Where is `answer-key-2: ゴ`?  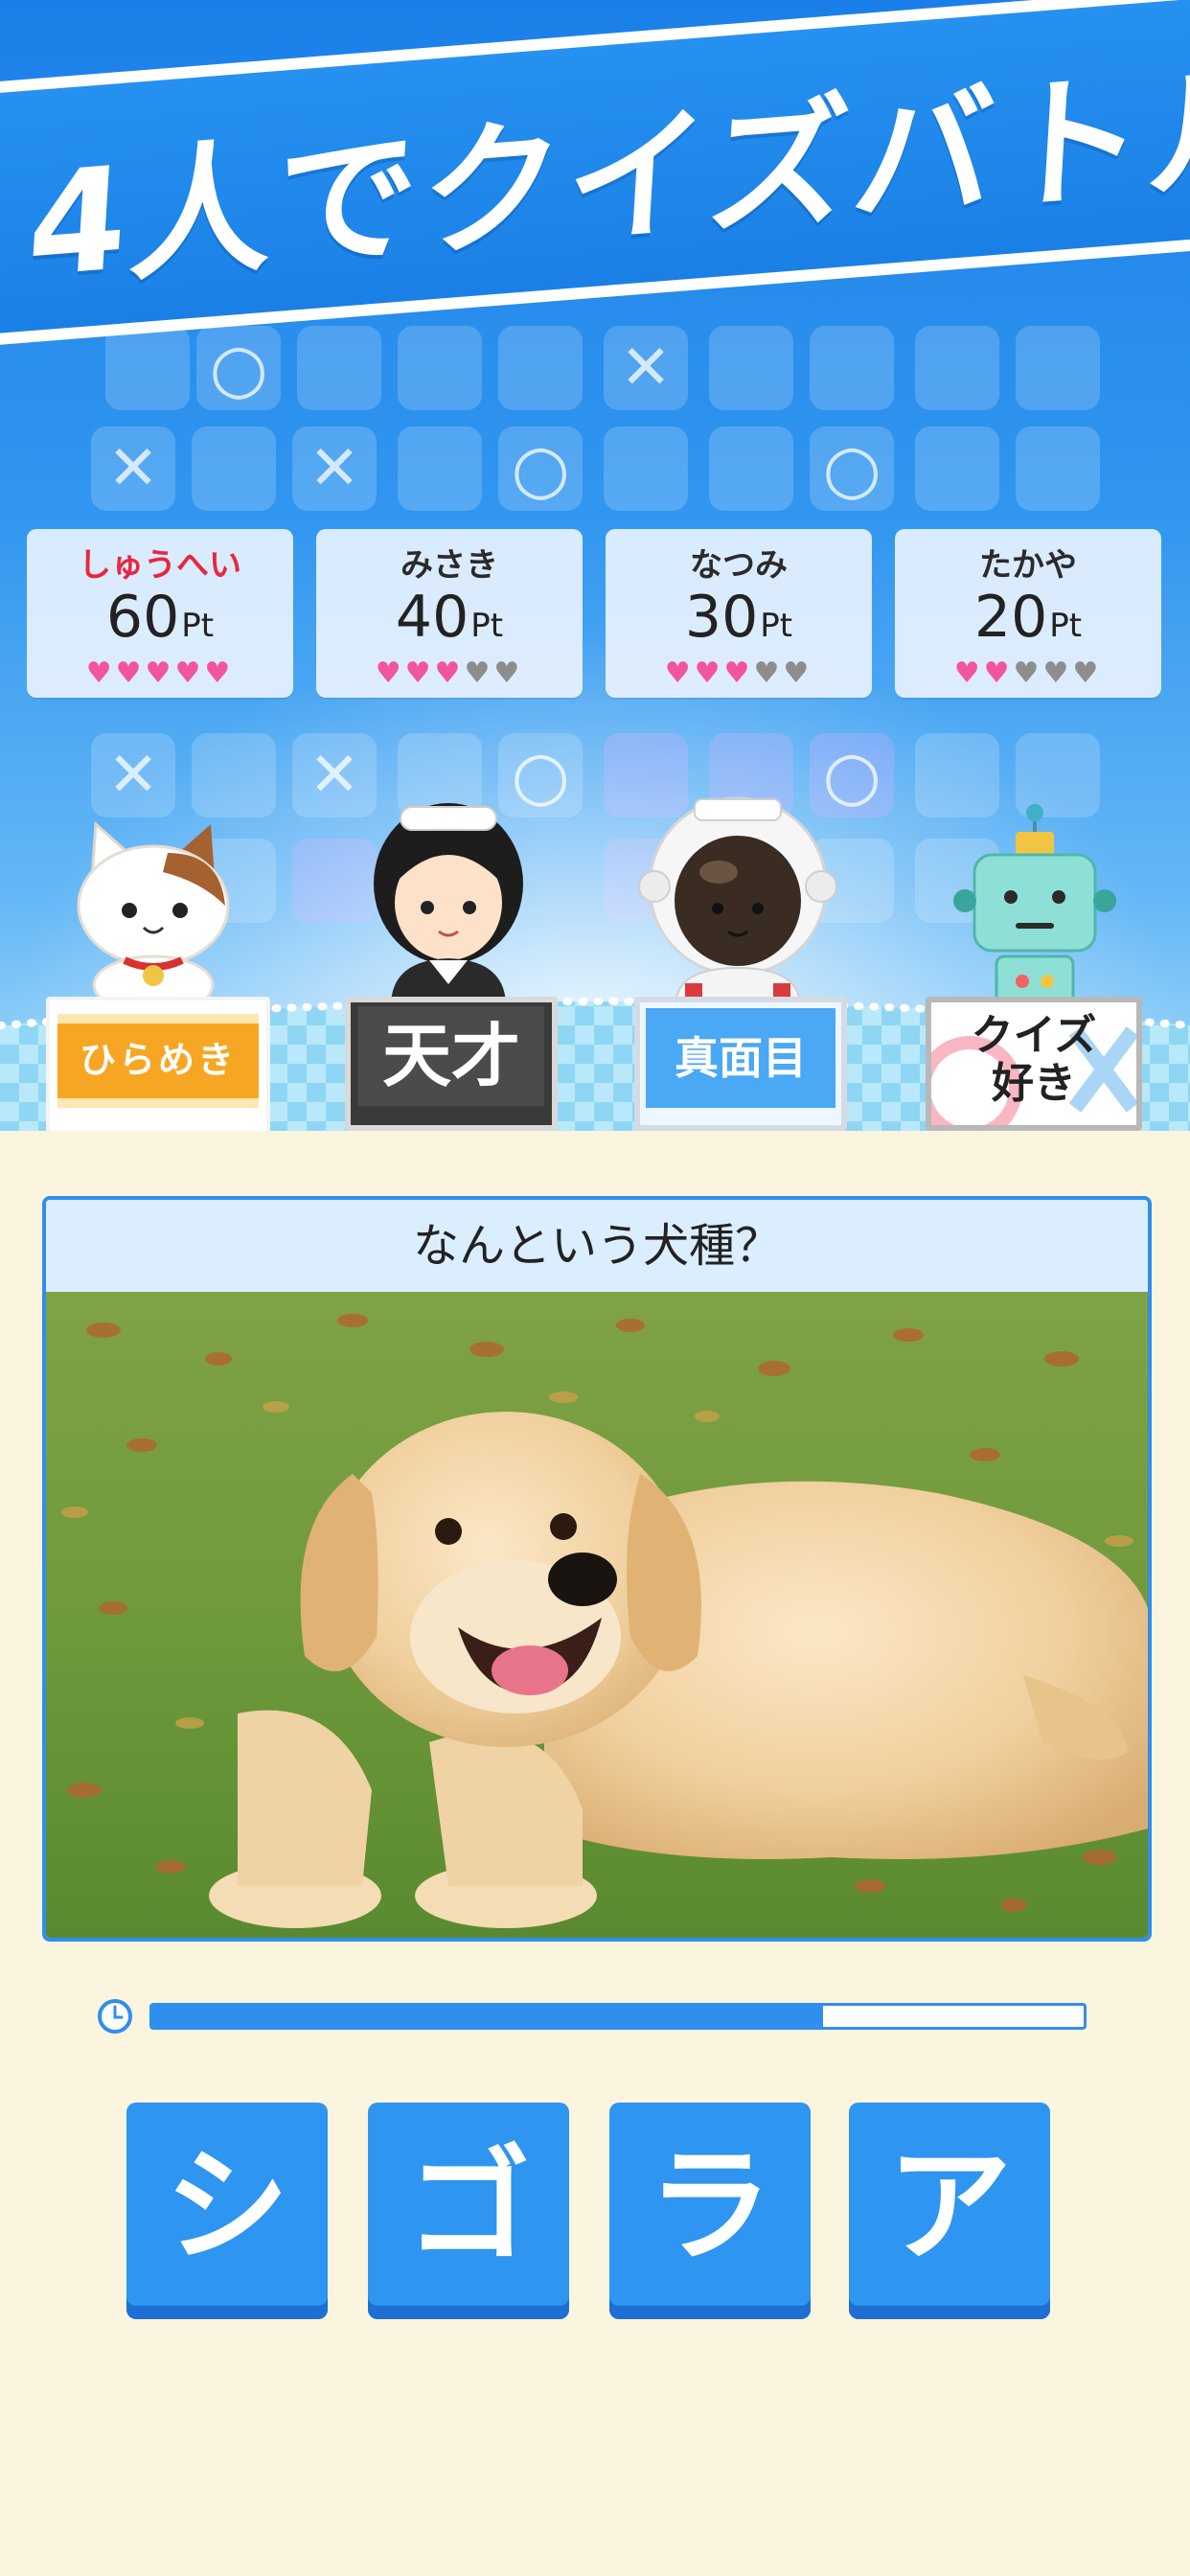 answer-key-2: ゴ is located at coordinates (468, 2211).